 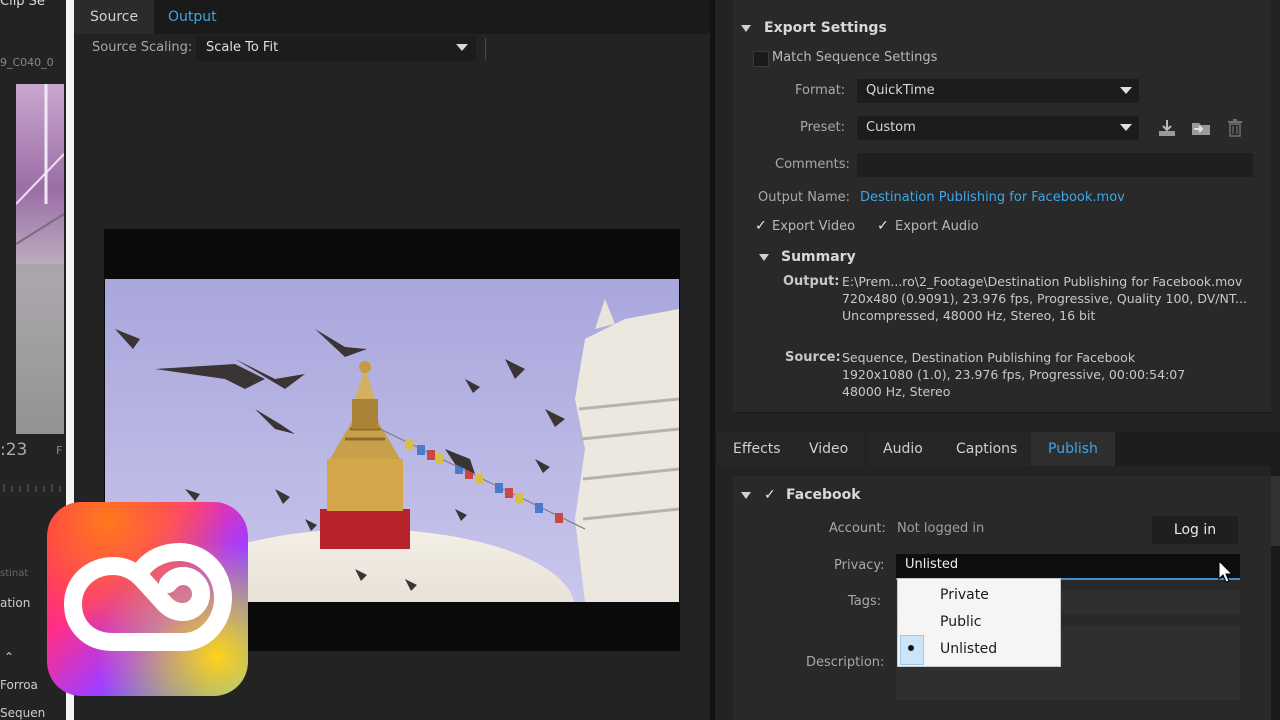 I want to click on match-sequence-label: Match Sequence Settings, so click(x=855, y=57).